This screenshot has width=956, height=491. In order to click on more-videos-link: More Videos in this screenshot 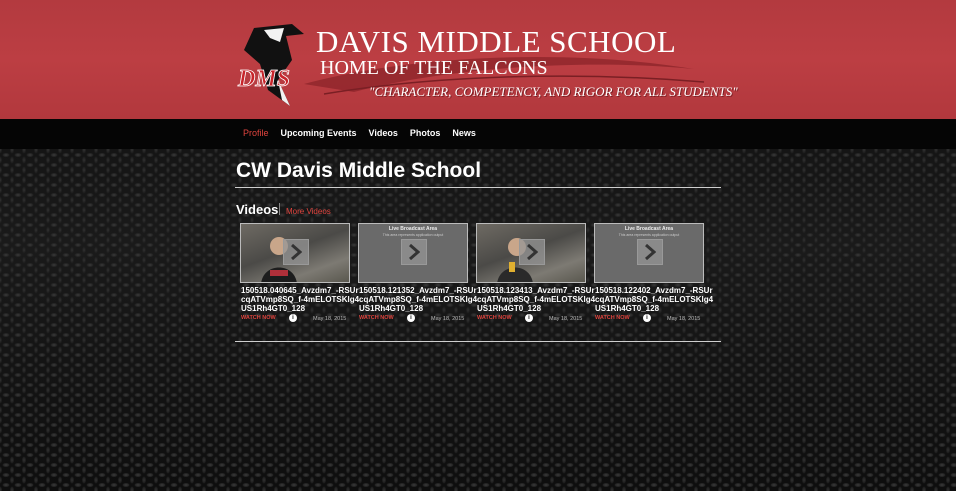, I will do `click(308, 211)`.